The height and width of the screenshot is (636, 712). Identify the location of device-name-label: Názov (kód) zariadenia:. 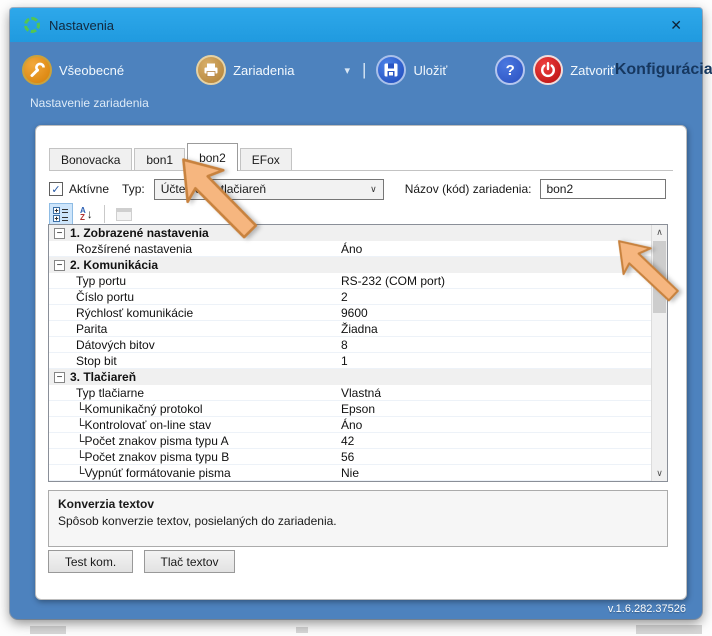
(468, 189).